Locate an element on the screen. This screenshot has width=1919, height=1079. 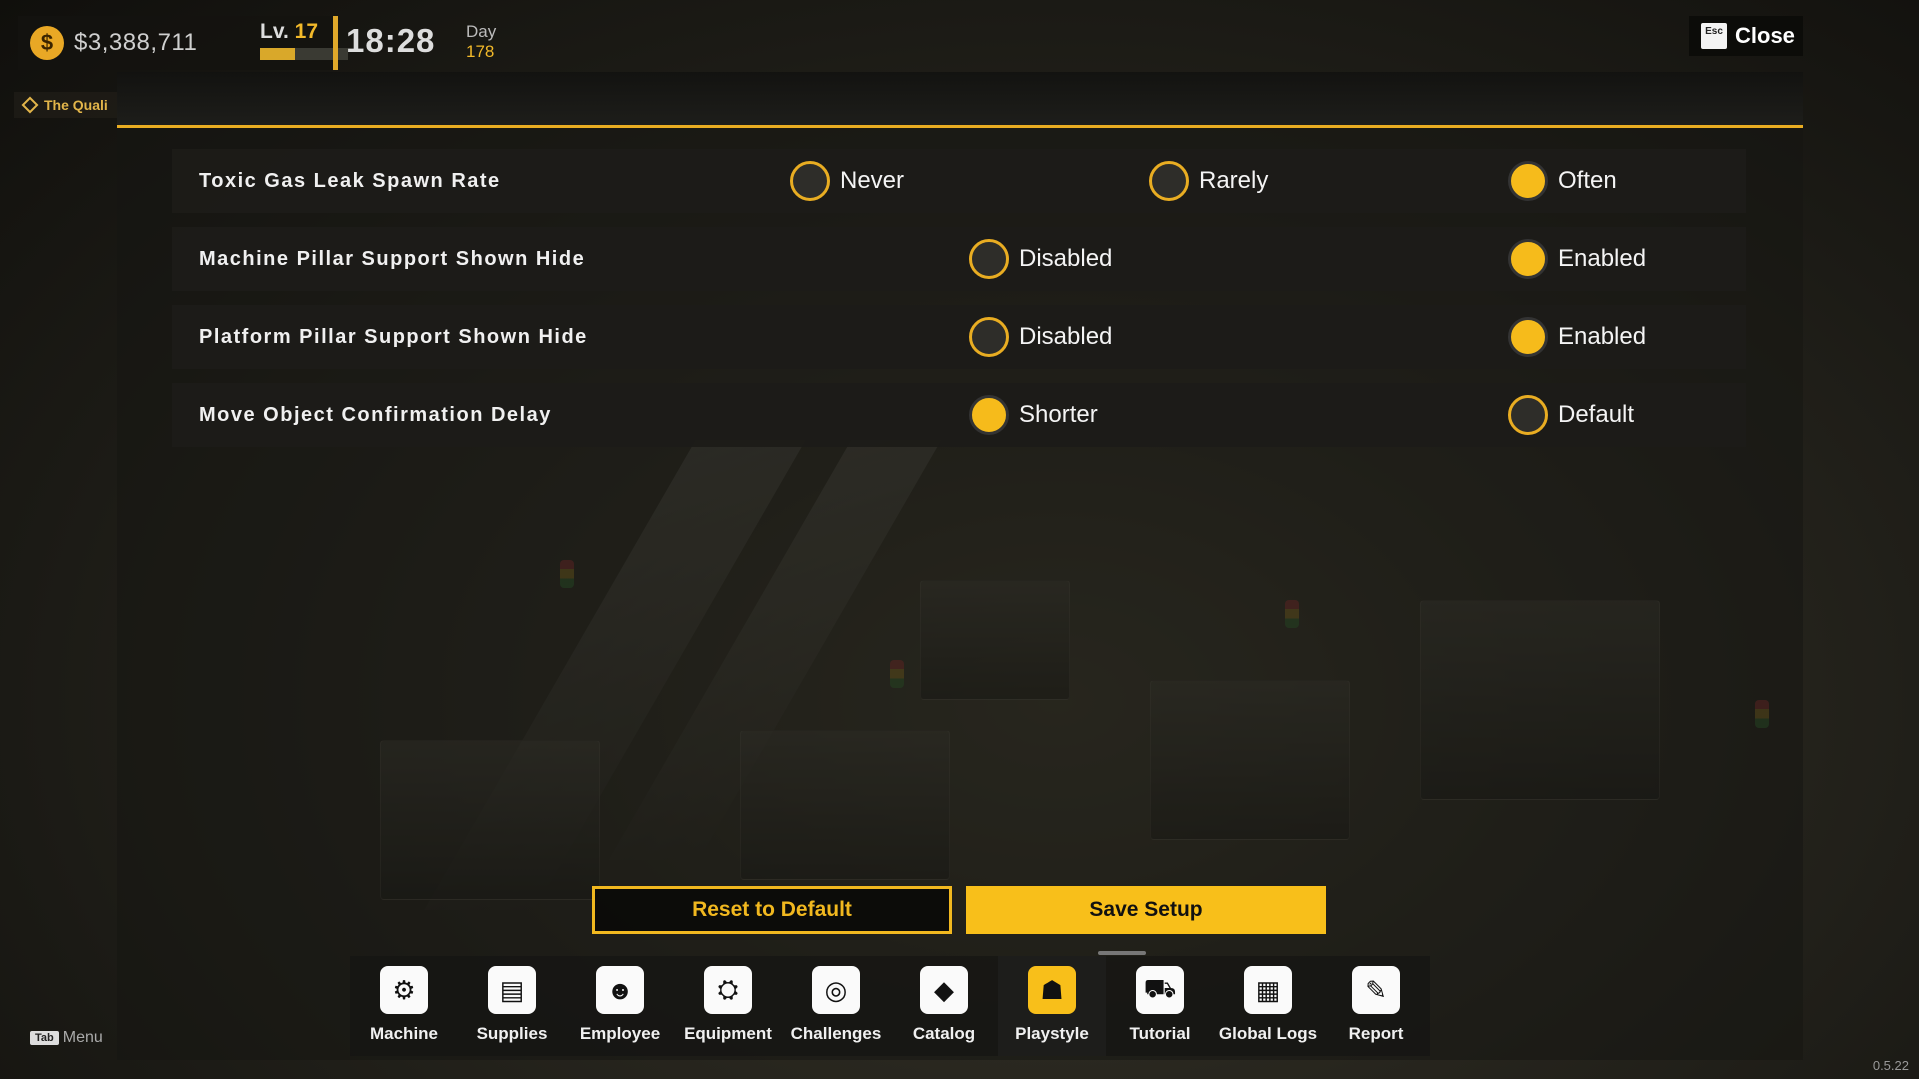
money-display: $ $3,388,711 is located at coordinates (126, 43).